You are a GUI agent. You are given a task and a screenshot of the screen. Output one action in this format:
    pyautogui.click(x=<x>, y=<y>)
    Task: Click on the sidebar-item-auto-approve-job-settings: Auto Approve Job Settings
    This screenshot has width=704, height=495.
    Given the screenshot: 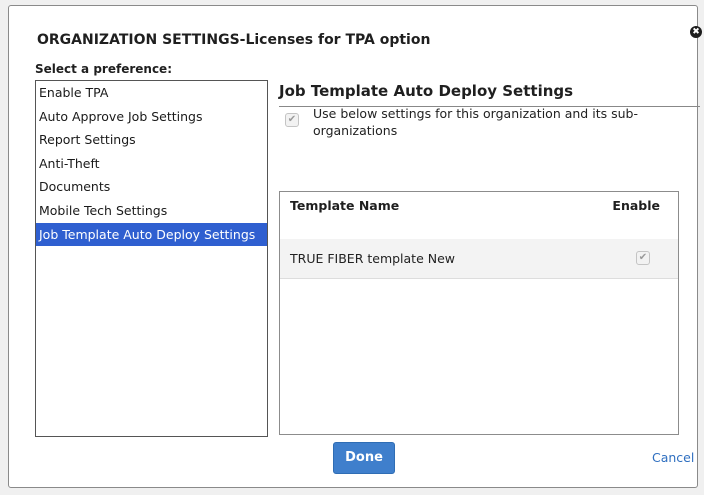 What is the action you would take?
    pyautogui.click(x=151, y=117)
    